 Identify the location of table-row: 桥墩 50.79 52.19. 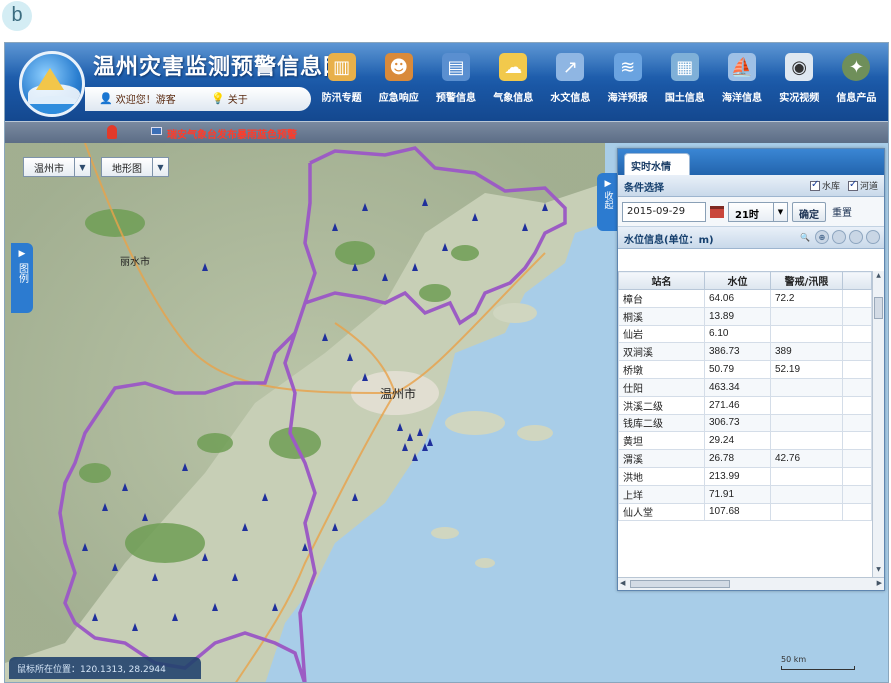
(745, 369).